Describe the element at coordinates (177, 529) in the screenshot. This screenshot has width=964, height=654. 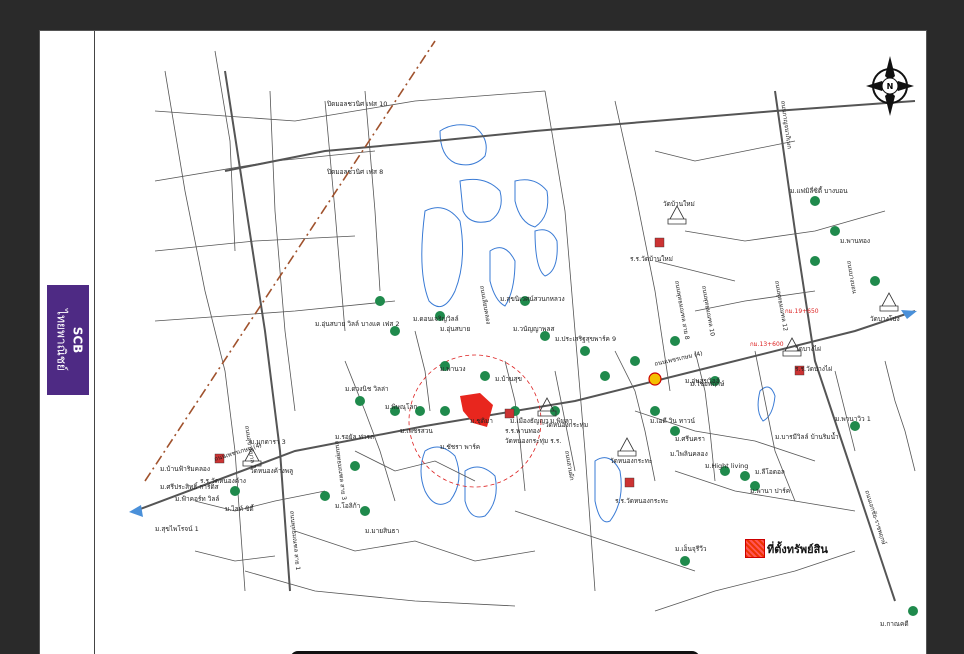
I see `place-label: ม.สุขไพโรจน์ 1` at that location.